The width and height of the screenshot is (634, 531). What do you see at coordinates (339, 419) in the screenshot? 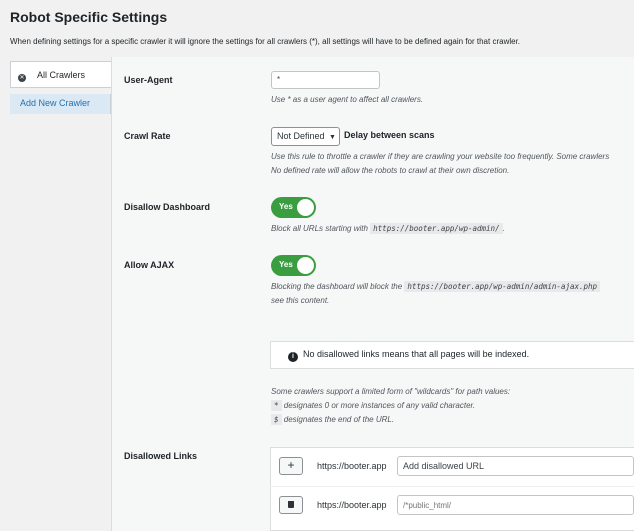
I see `wildcard-text: designates the end of the URL.` at bounding box center [339, 419].